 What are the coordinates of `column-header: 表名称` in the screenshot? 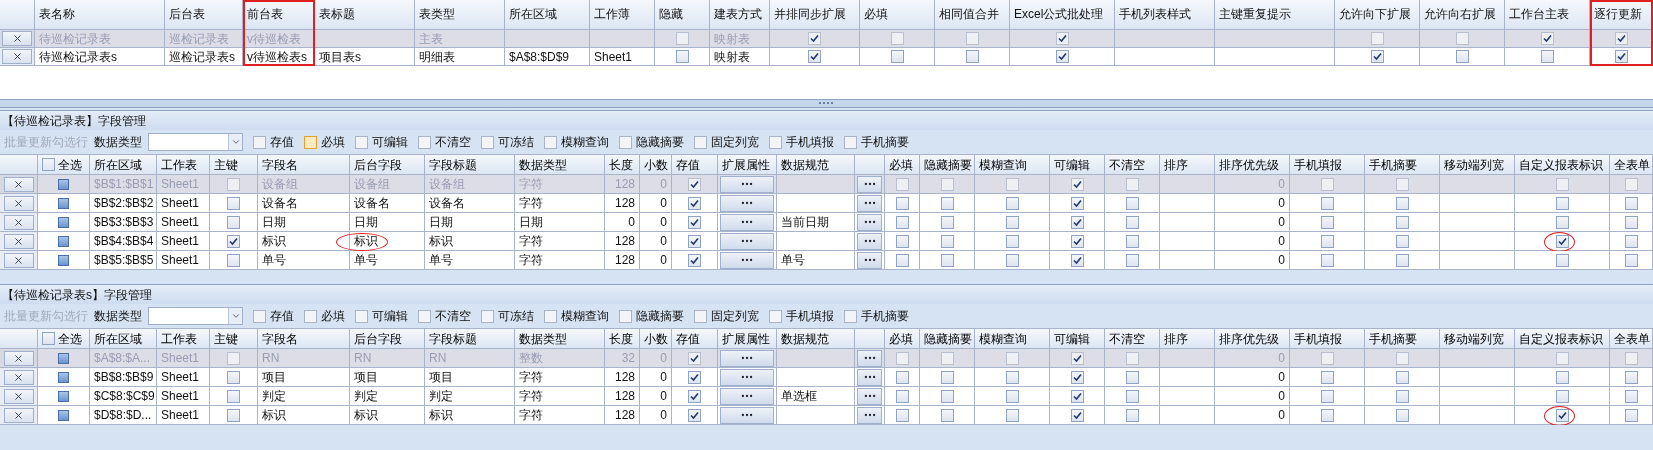 It's located at (100, 15).